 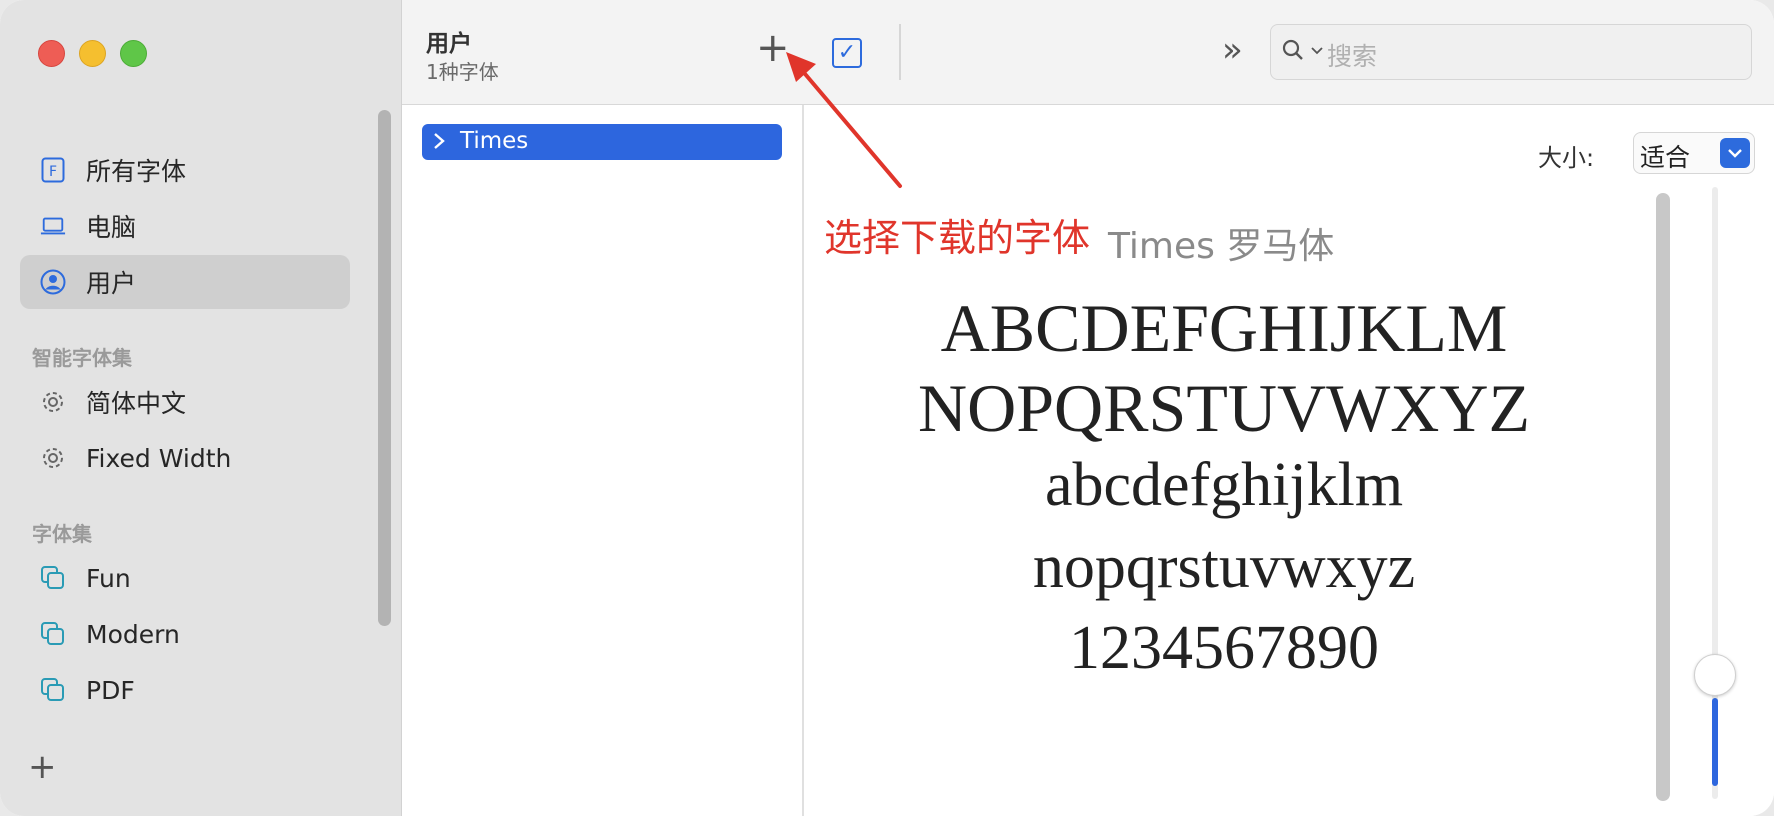 I want to click on toolbar: 用户 1种字体 + ✓ » 搜索, so click(x=1088, y=52).